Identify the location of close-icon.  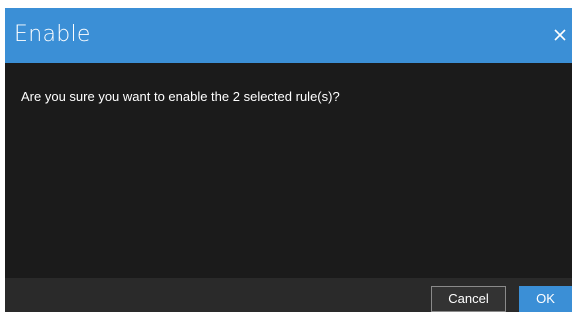
(560, 35).